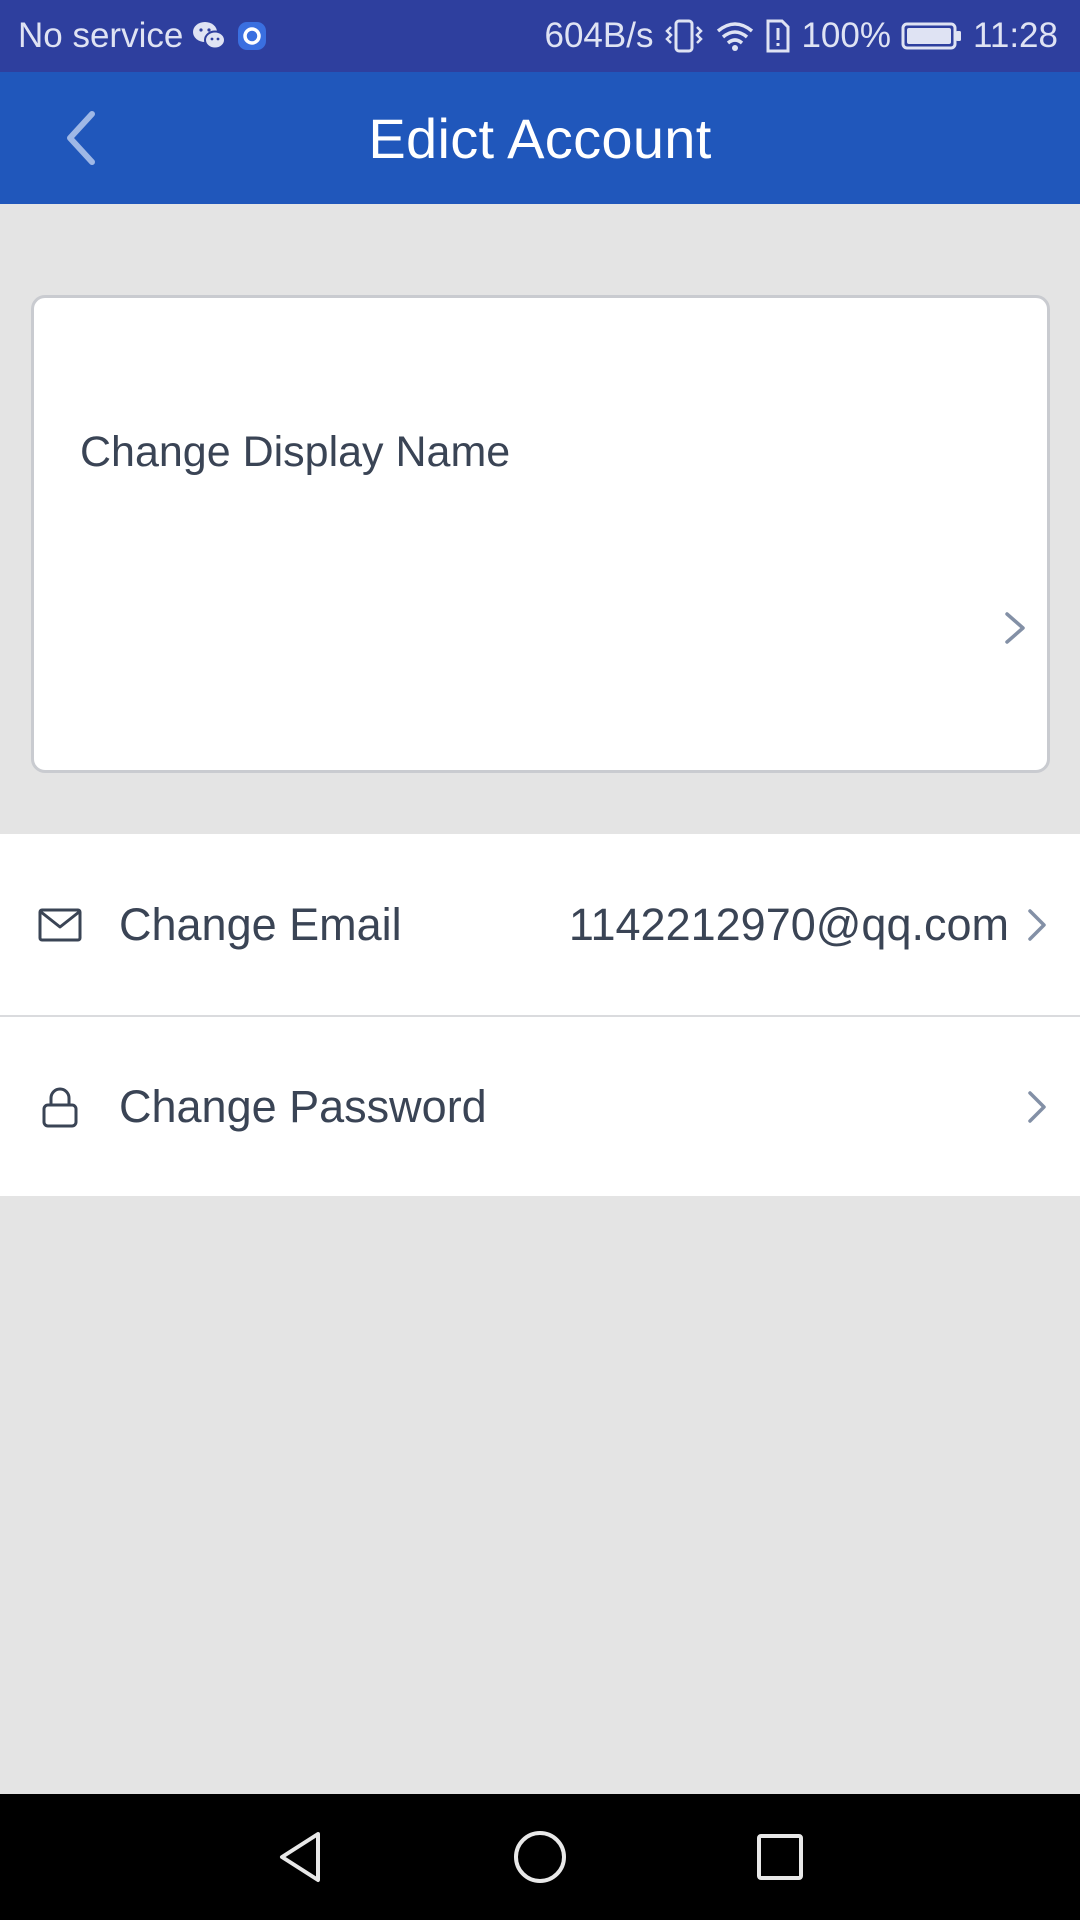 This screenshot has width=1080, height=1920. Describe the element at coordinates (60, 925) in the screenshot. I see `mail-icon` at that location.